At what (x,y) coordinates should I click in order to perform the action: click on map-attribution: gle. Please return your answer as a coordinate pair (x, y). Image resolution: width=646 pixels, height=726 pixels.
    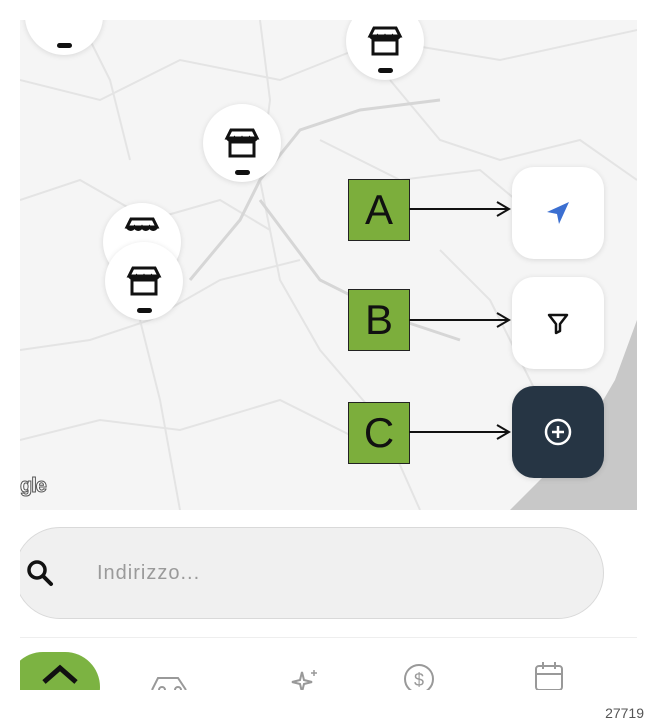
    Looking at the image, I should click on (33, 486).